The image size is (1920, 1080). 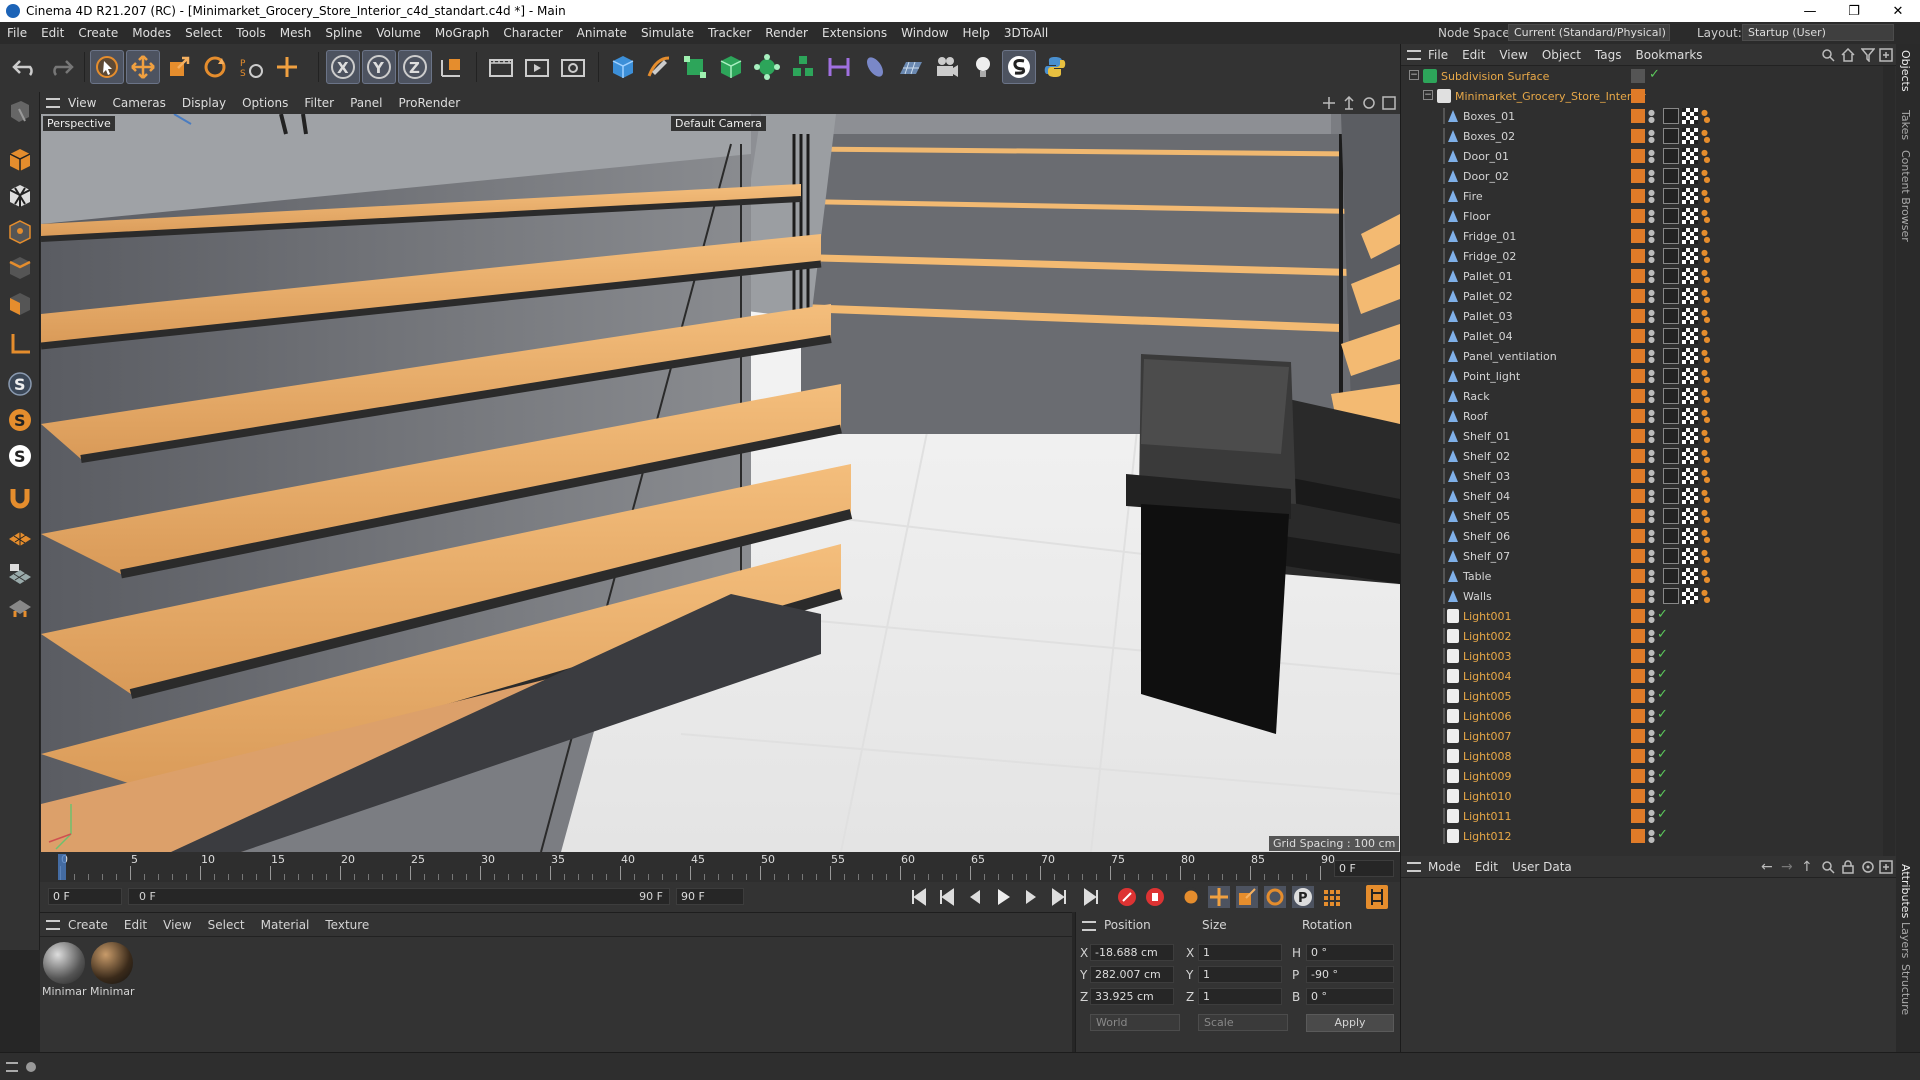 What do you see at coordinates (1641, 376) in the screenshot?
I see `tree-row-object: Point_light ● ● ● ●` at bounding box center [1641, 376].